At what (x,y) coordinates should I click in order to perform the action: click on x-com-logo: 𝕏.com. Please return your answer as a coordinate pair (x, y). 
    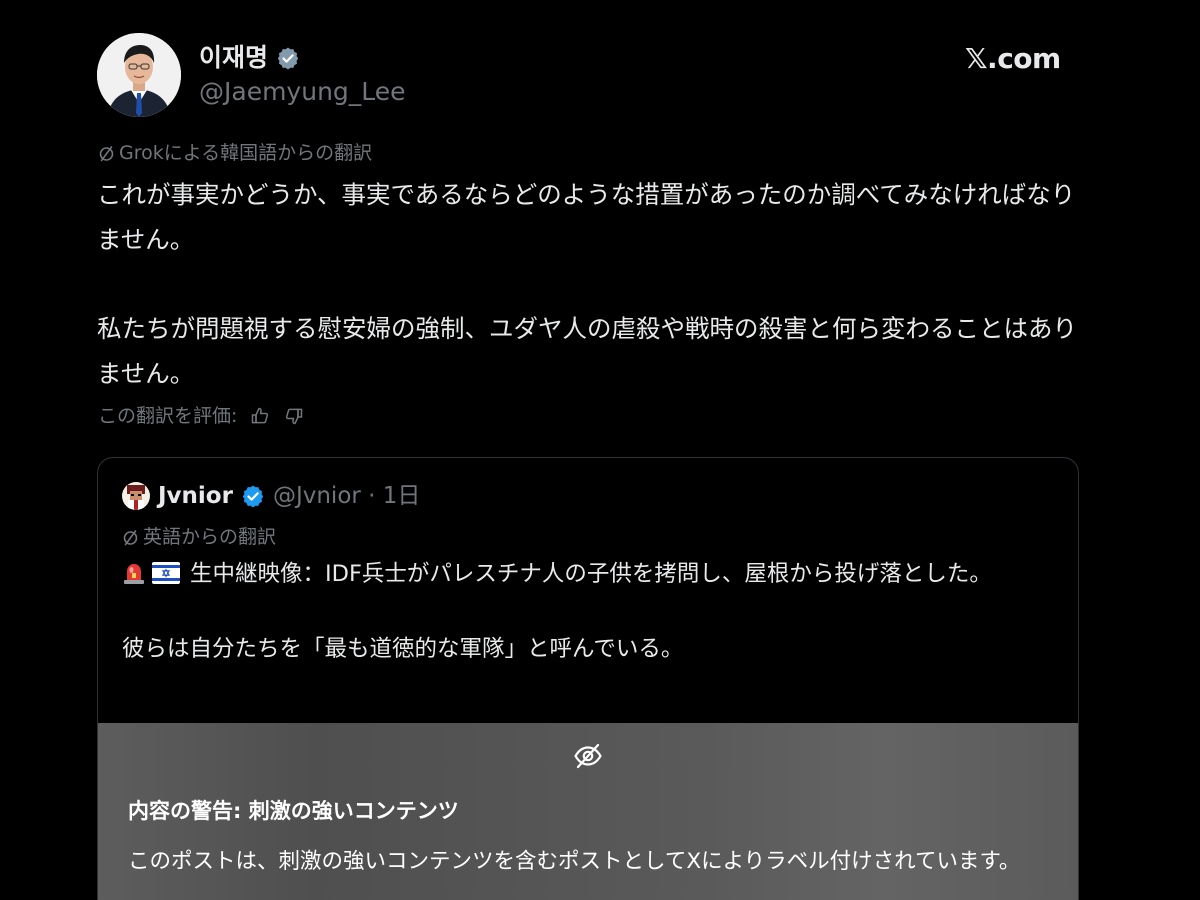
    Looking at the image, I should click on (1013, 58).